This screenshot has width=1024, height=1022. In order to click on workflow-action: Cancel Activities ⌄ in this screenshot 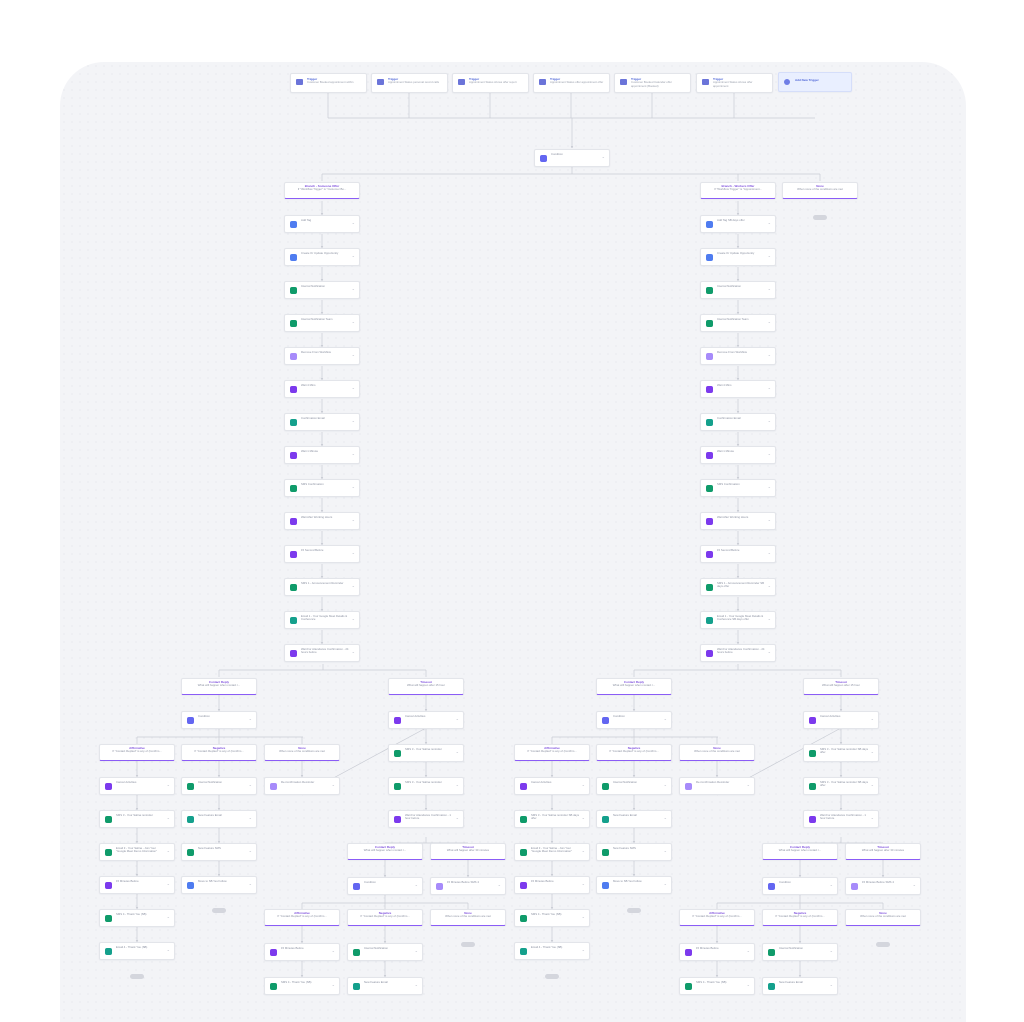, I will do `click(552, 786)`.